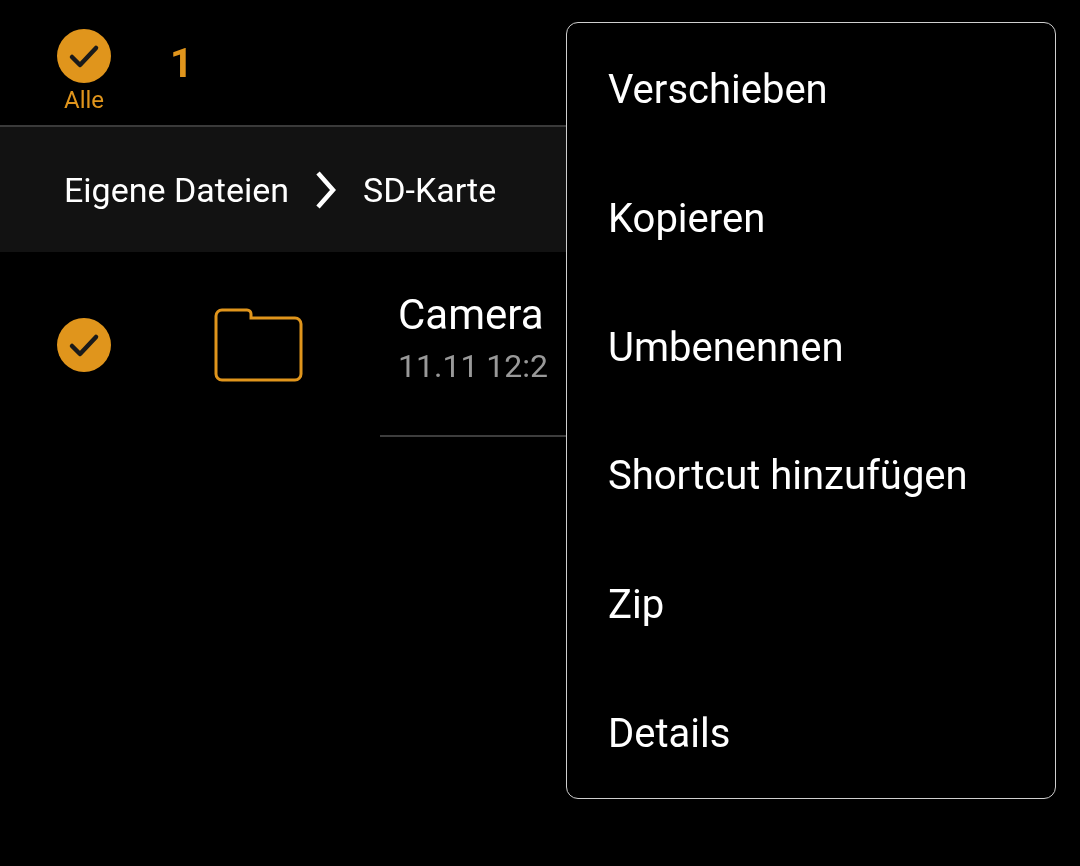 Image resolution: width=1080 pixels, height=866 pixels. What do you see at coordinates (259, 344) in the screenshot?
I see `folder-icon` at bounding box center [259, 344].